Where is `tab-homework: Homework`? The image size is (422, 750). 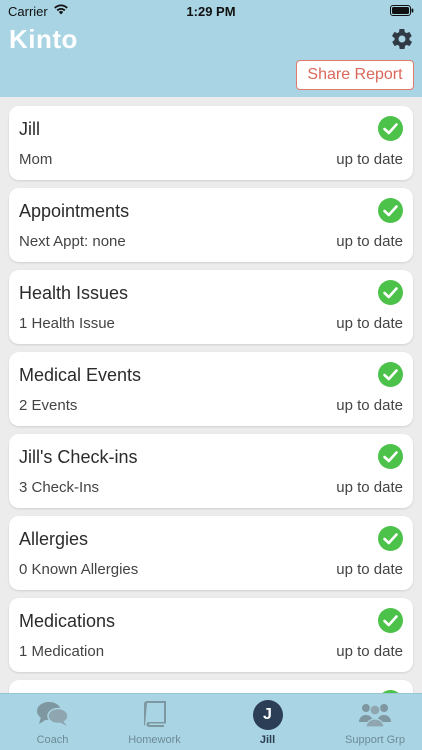 tab-homework: Homework is located at coordinates (154, 722).